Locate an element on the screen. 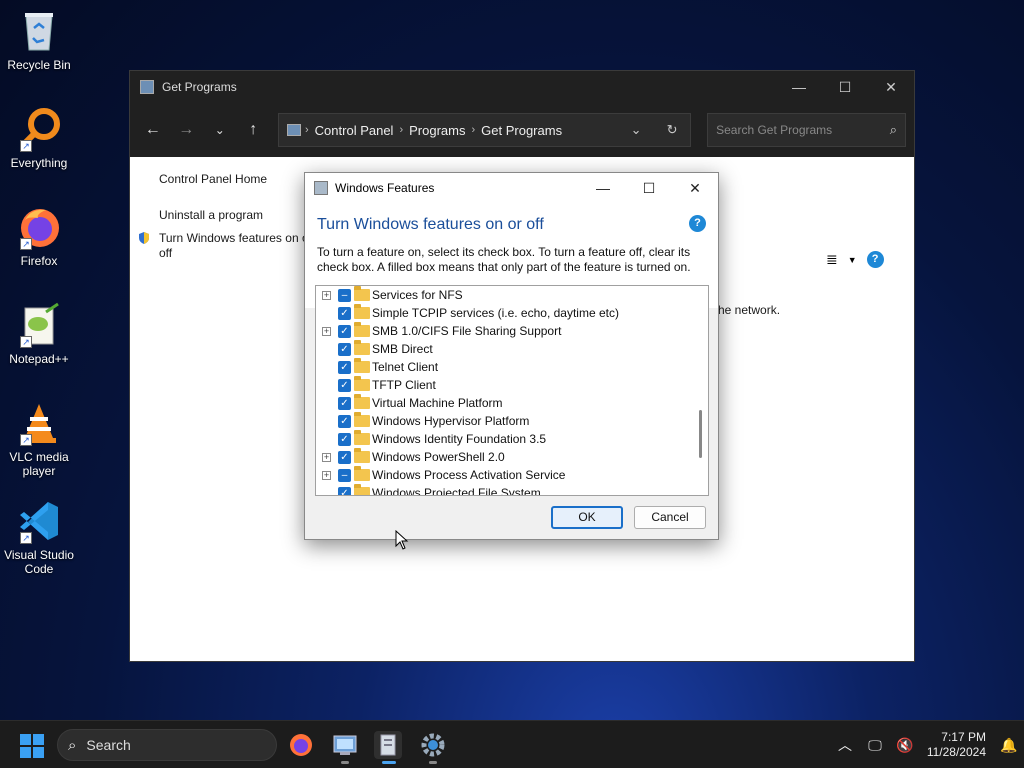 The height and width of the screenshot is (768, 1024). feature-label: Telnet Client is located at coordinates (405, 367).